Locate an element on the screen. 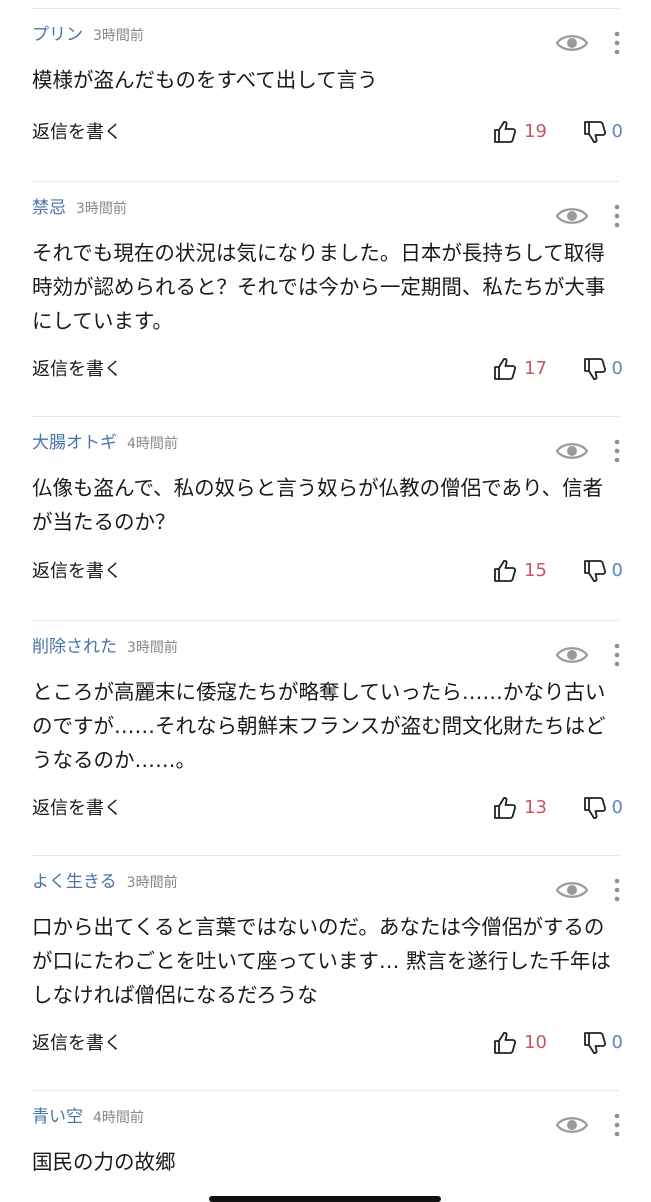 The height and width of the screenshot is (1202, 651). comment-actions: 返信を書く 15 0 is located at coordinates (327, 582).